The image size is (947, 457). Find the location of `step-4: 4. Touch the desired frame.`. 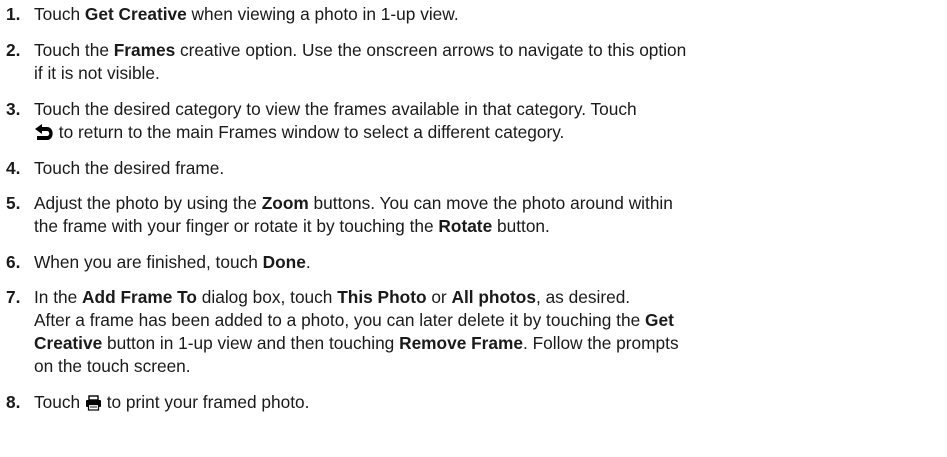

step-4: 4. Touch the desired frame. is located at coordinates (115, 168).